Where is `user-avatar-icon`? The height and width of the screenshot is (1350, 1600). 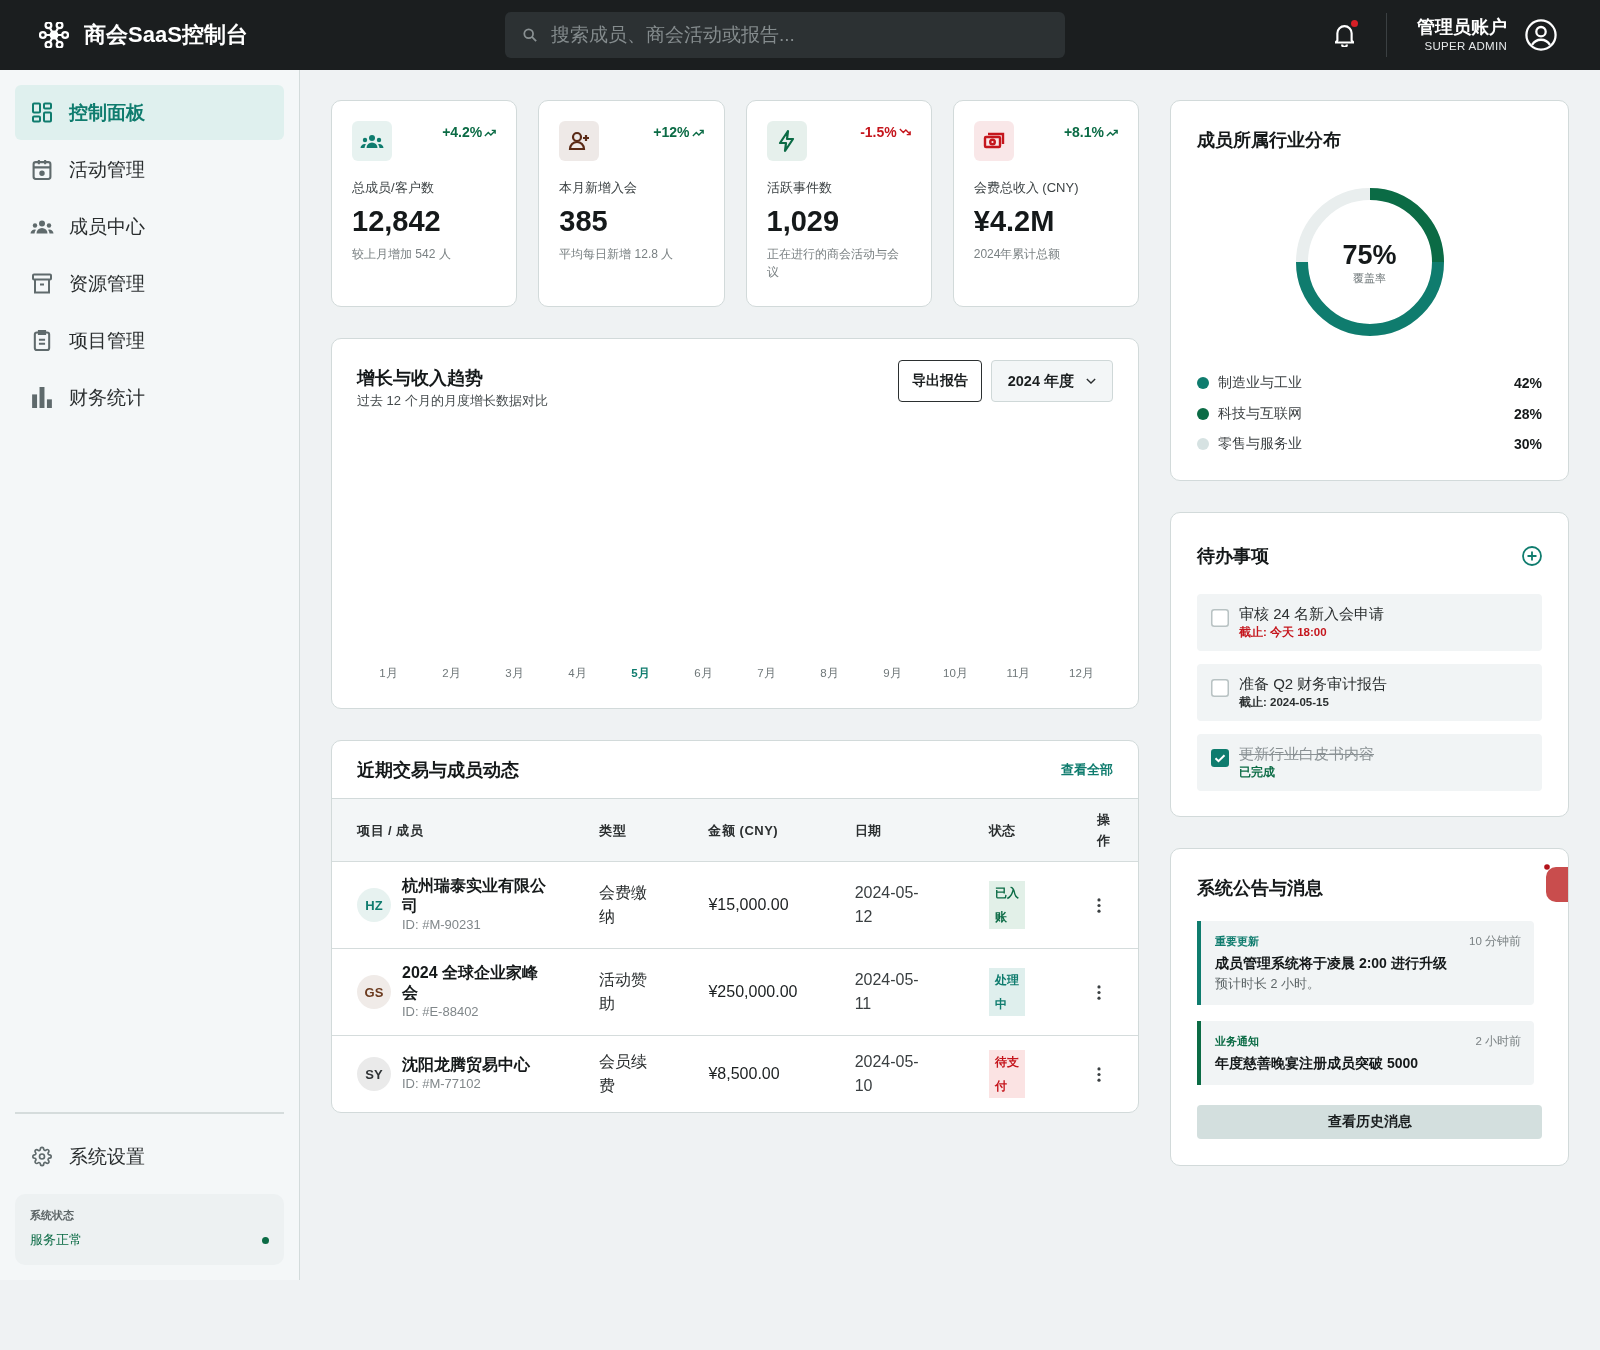
user-avatar-icon is located at coordinates (1541, 35).